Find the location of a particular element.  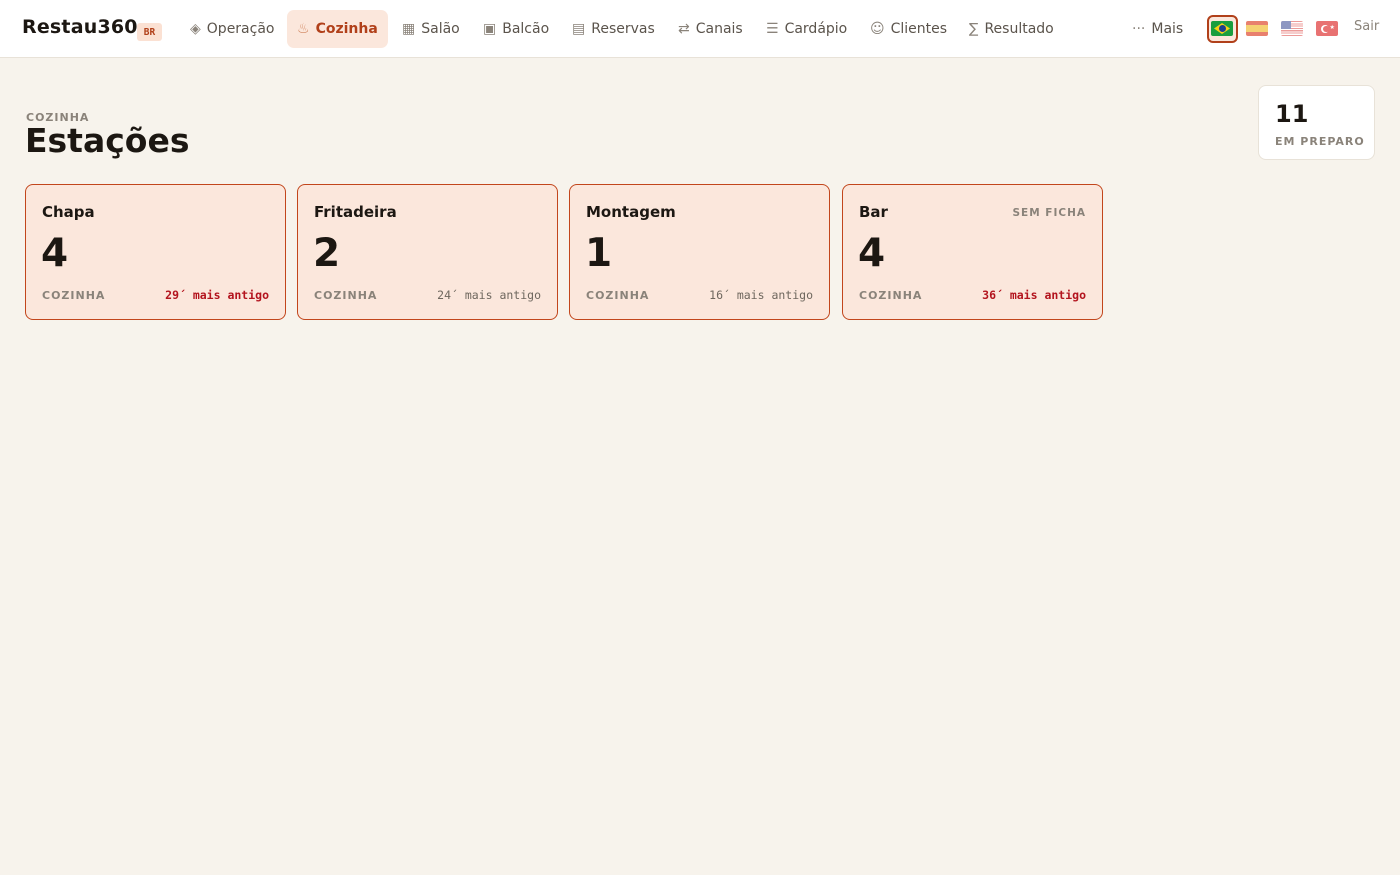

station-flag: SEM FICHA is located at coordinates (1049, 213).